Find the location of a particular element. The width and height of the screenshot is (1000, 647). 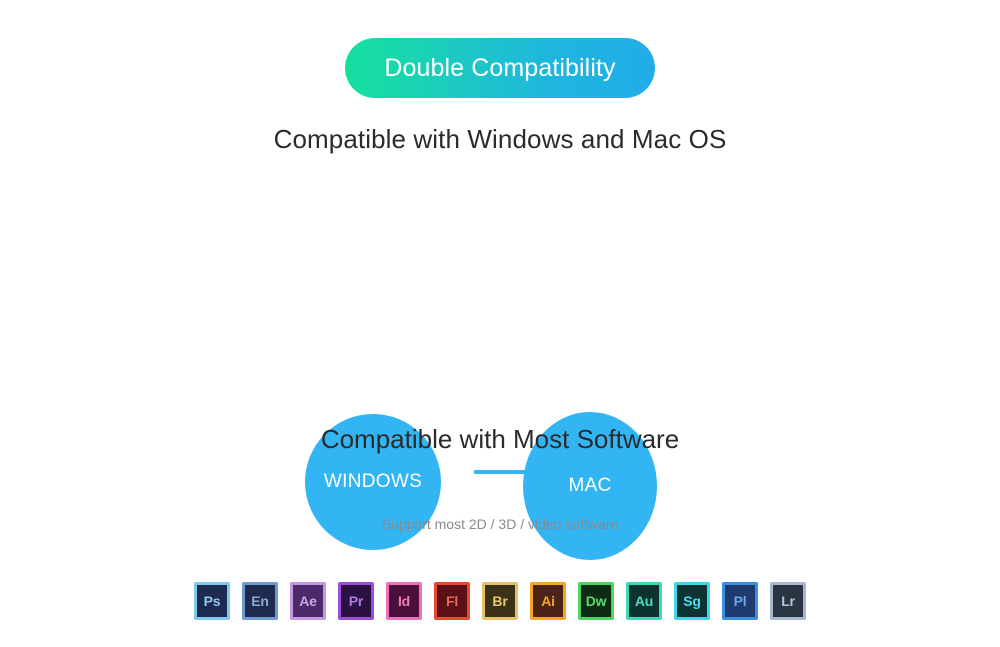

app-icon-lightroom: Lr is located at coordinates (788, 601).